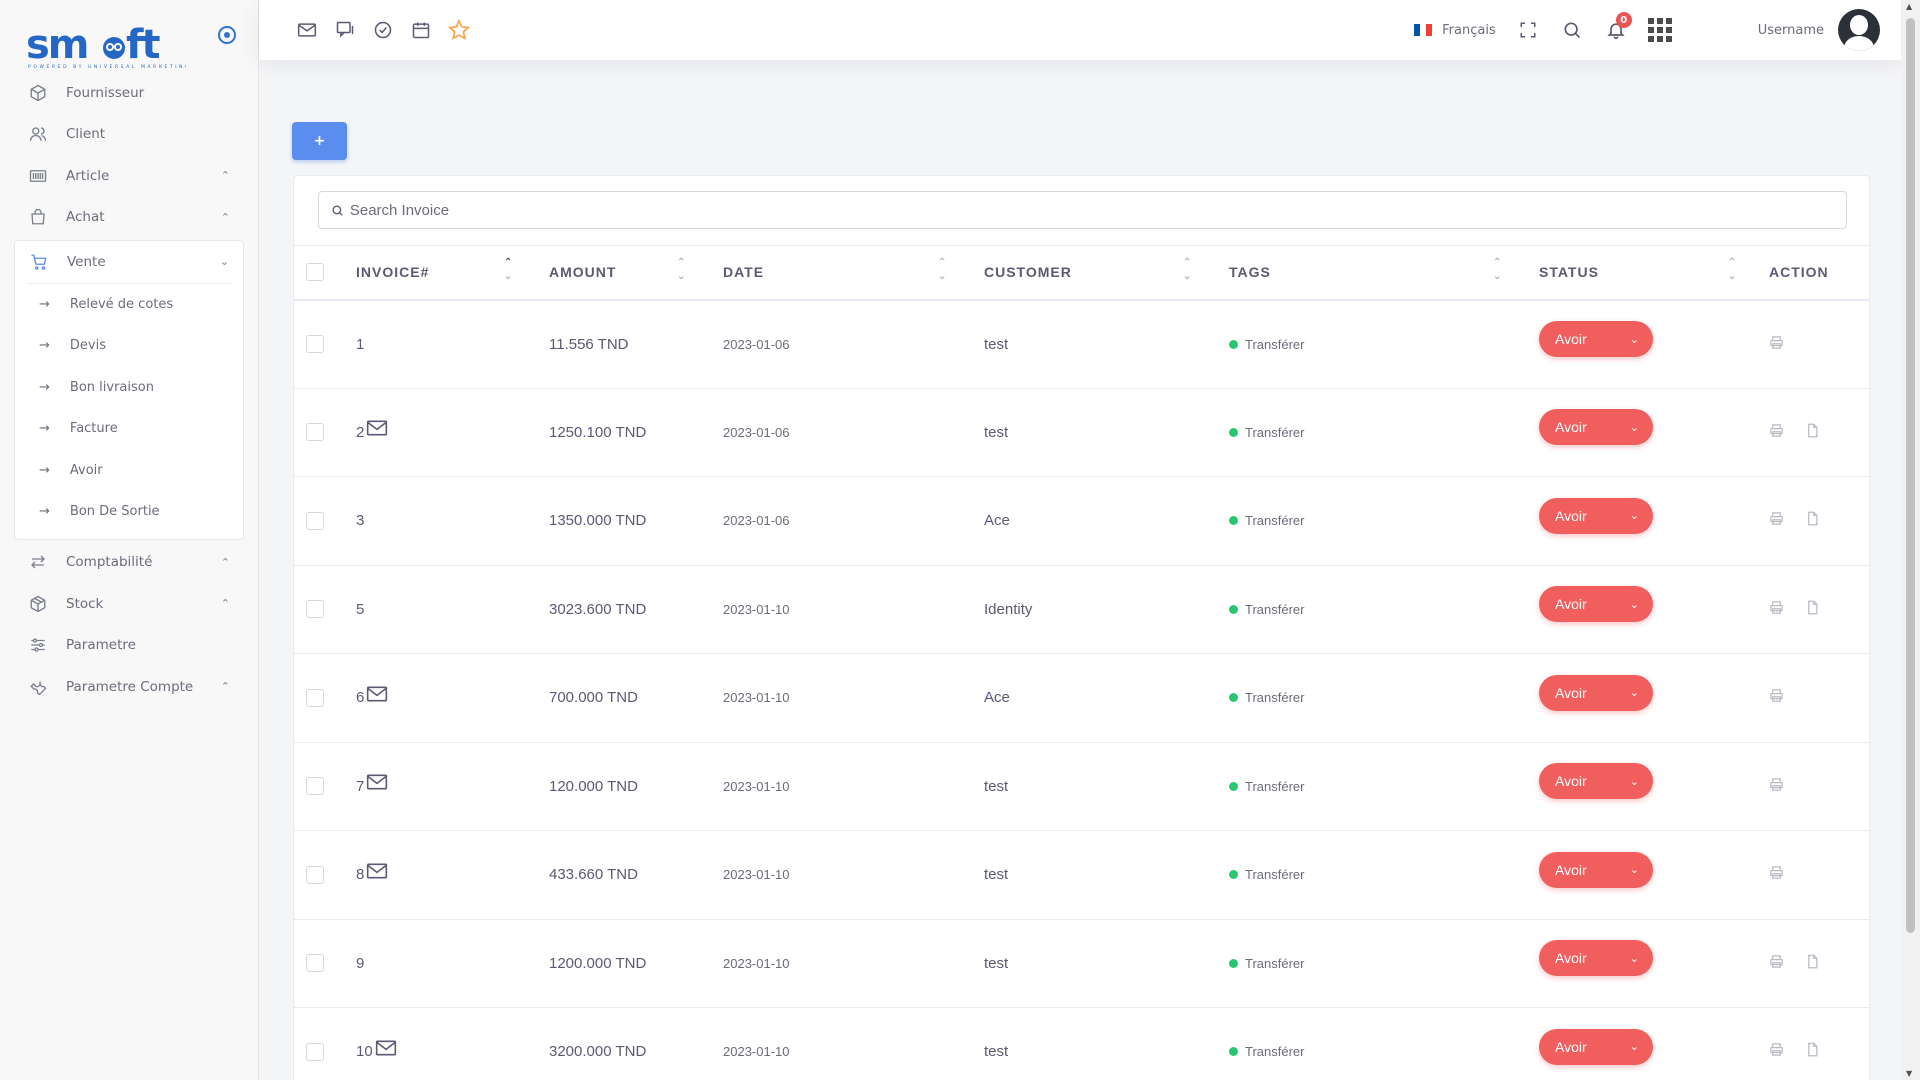 The image size is (1920, 1080). Describe the element at coordinates (1909, 6) in the screenshot. I see `scroll-up-icon: ▲` at that location.